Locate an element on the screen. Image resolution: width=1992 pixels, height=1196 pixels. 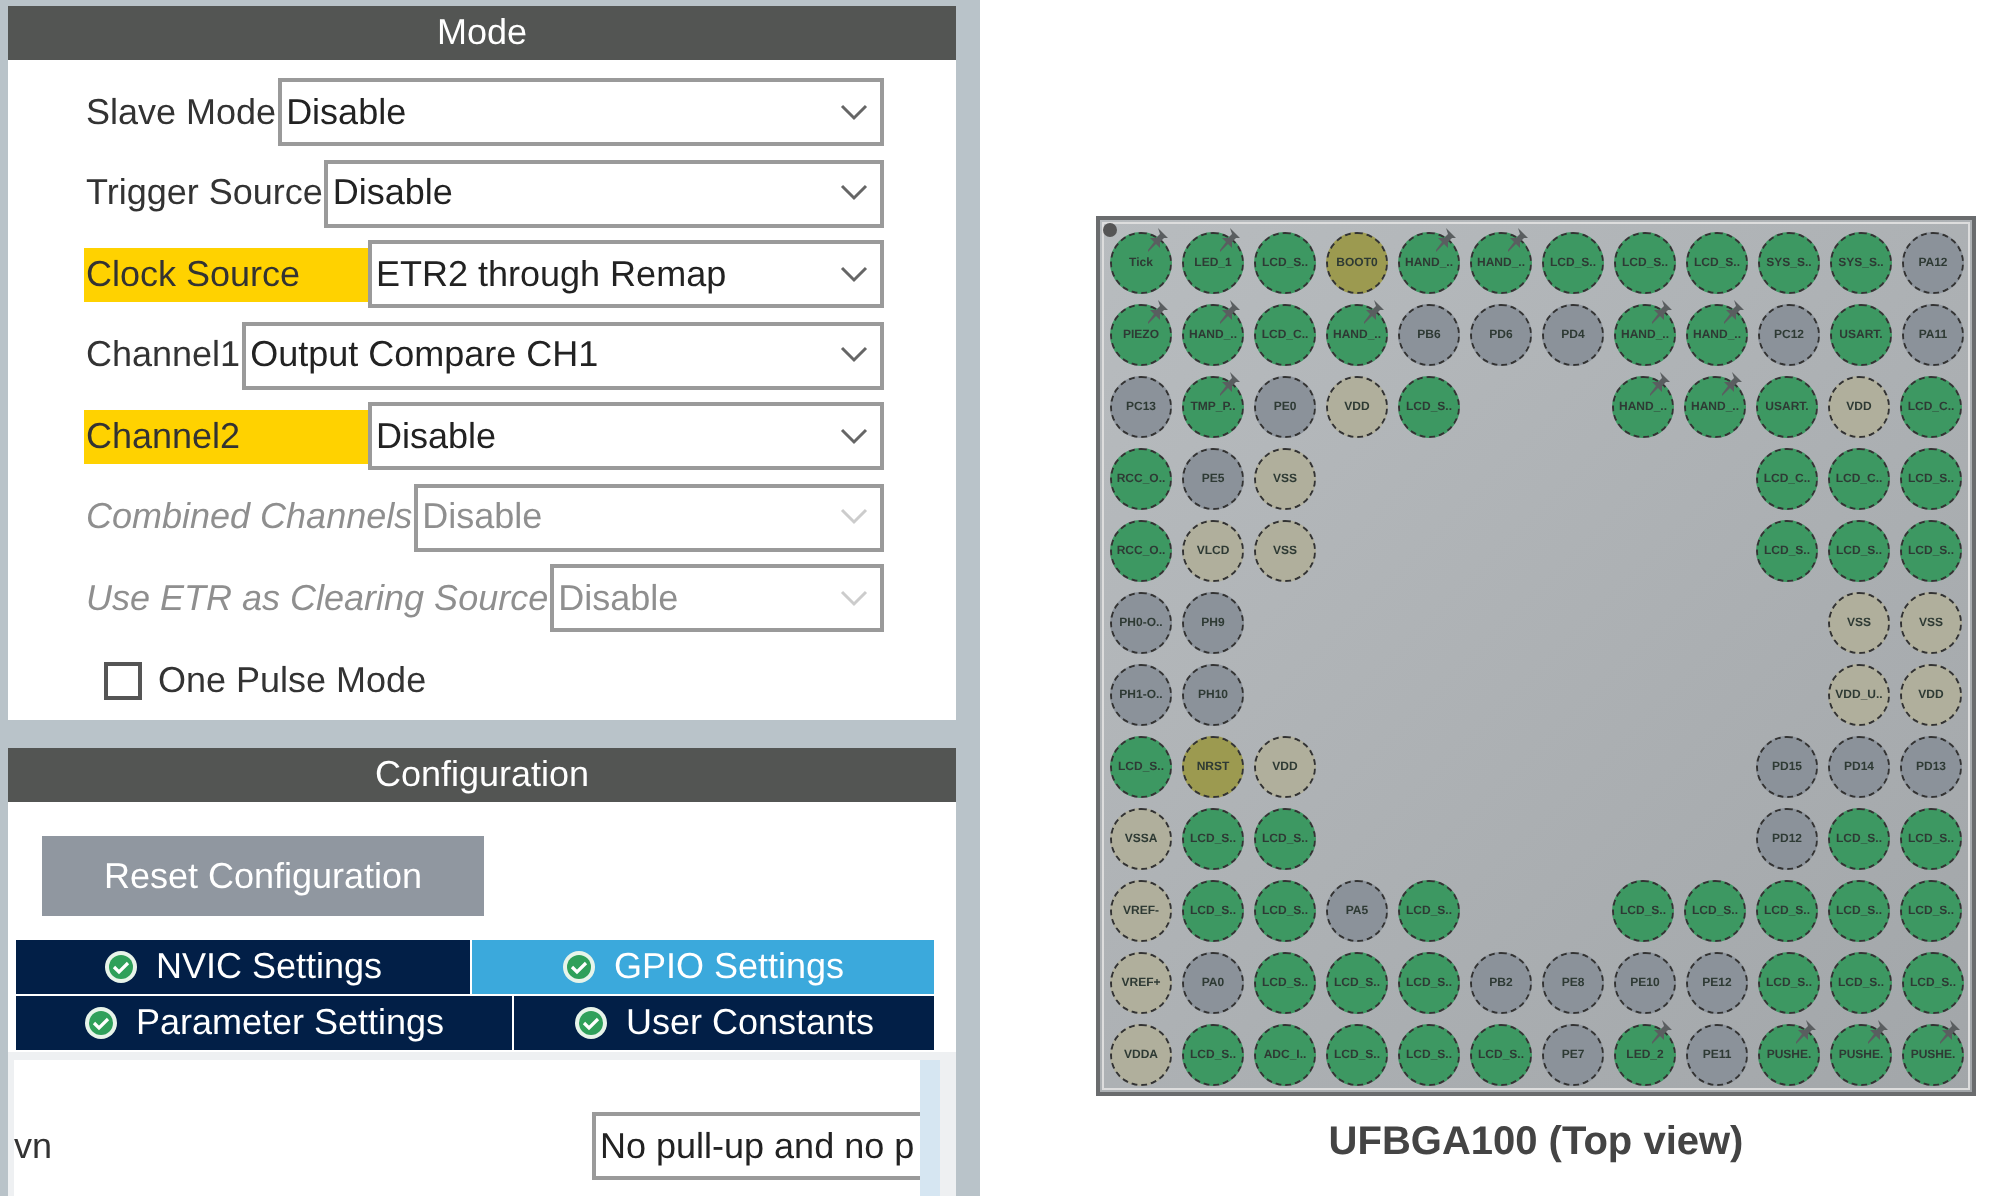
pin-one-dot-icon is located at coordinates (1110, 230).